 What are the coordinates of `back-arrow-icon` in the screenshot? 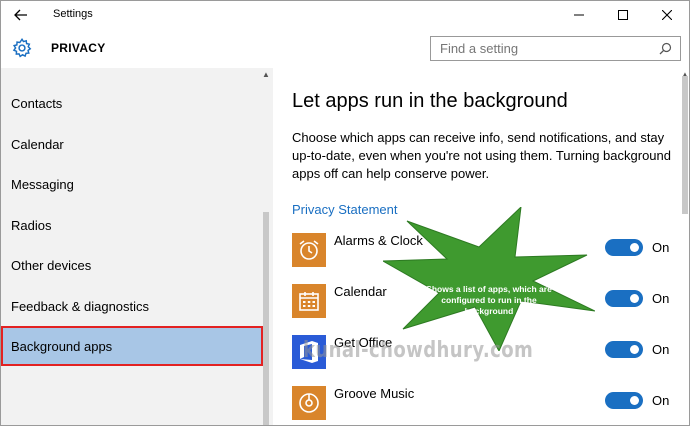 It's located at (20, 15).